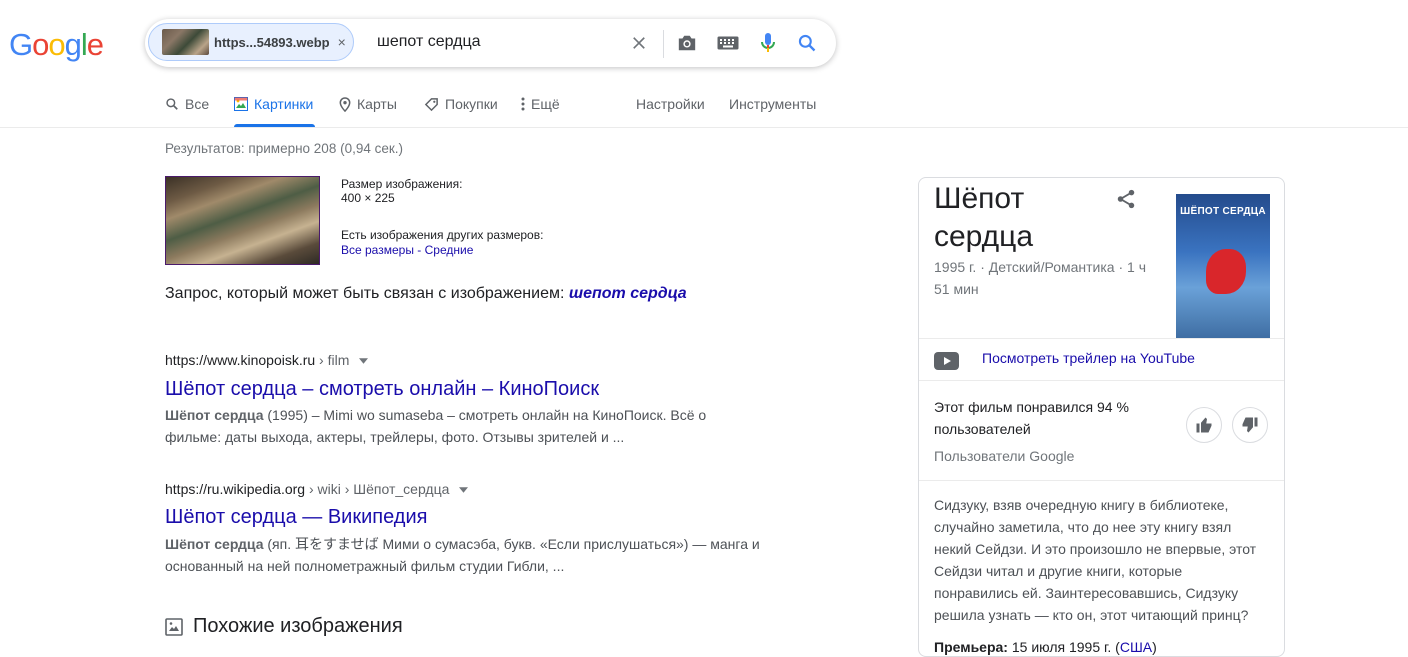 This screenshot has width=1408, height=657. What do you see at coordinates (471, 104) in the screenshot?
I see `tab-label: Покупки` at bounding box center [471, 104].